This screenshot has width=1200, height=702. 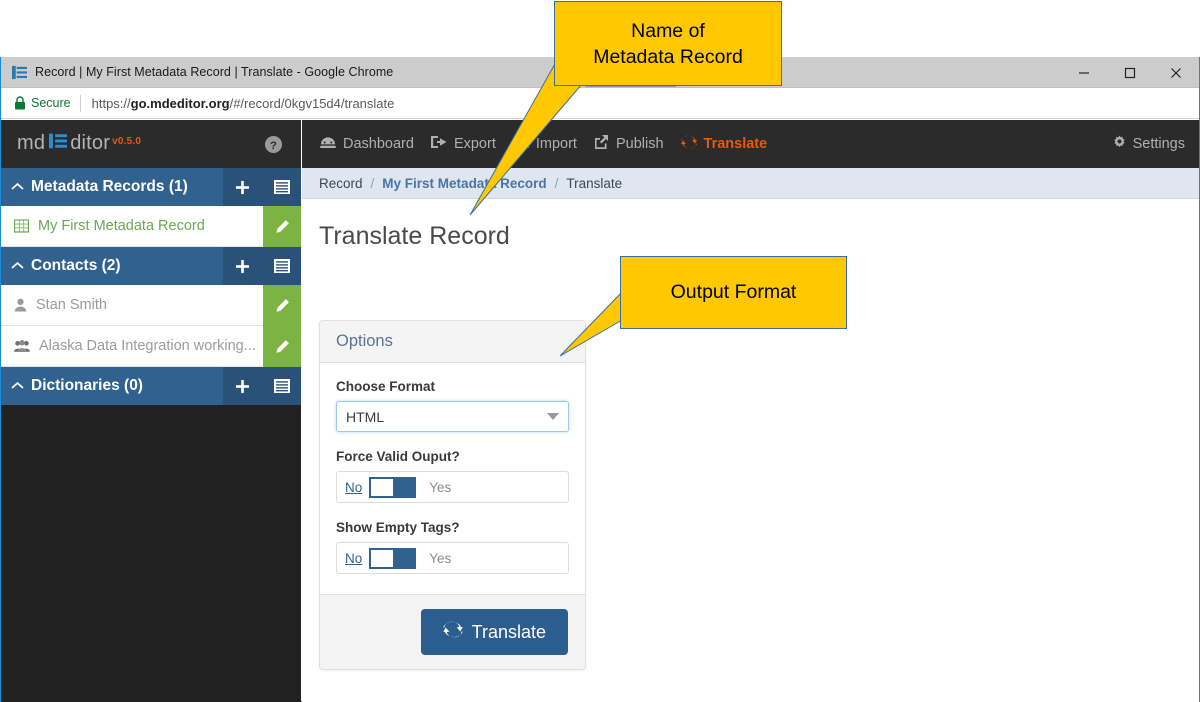 I want to click on callout-tail-name-of-record, so click(x=573, y=208).